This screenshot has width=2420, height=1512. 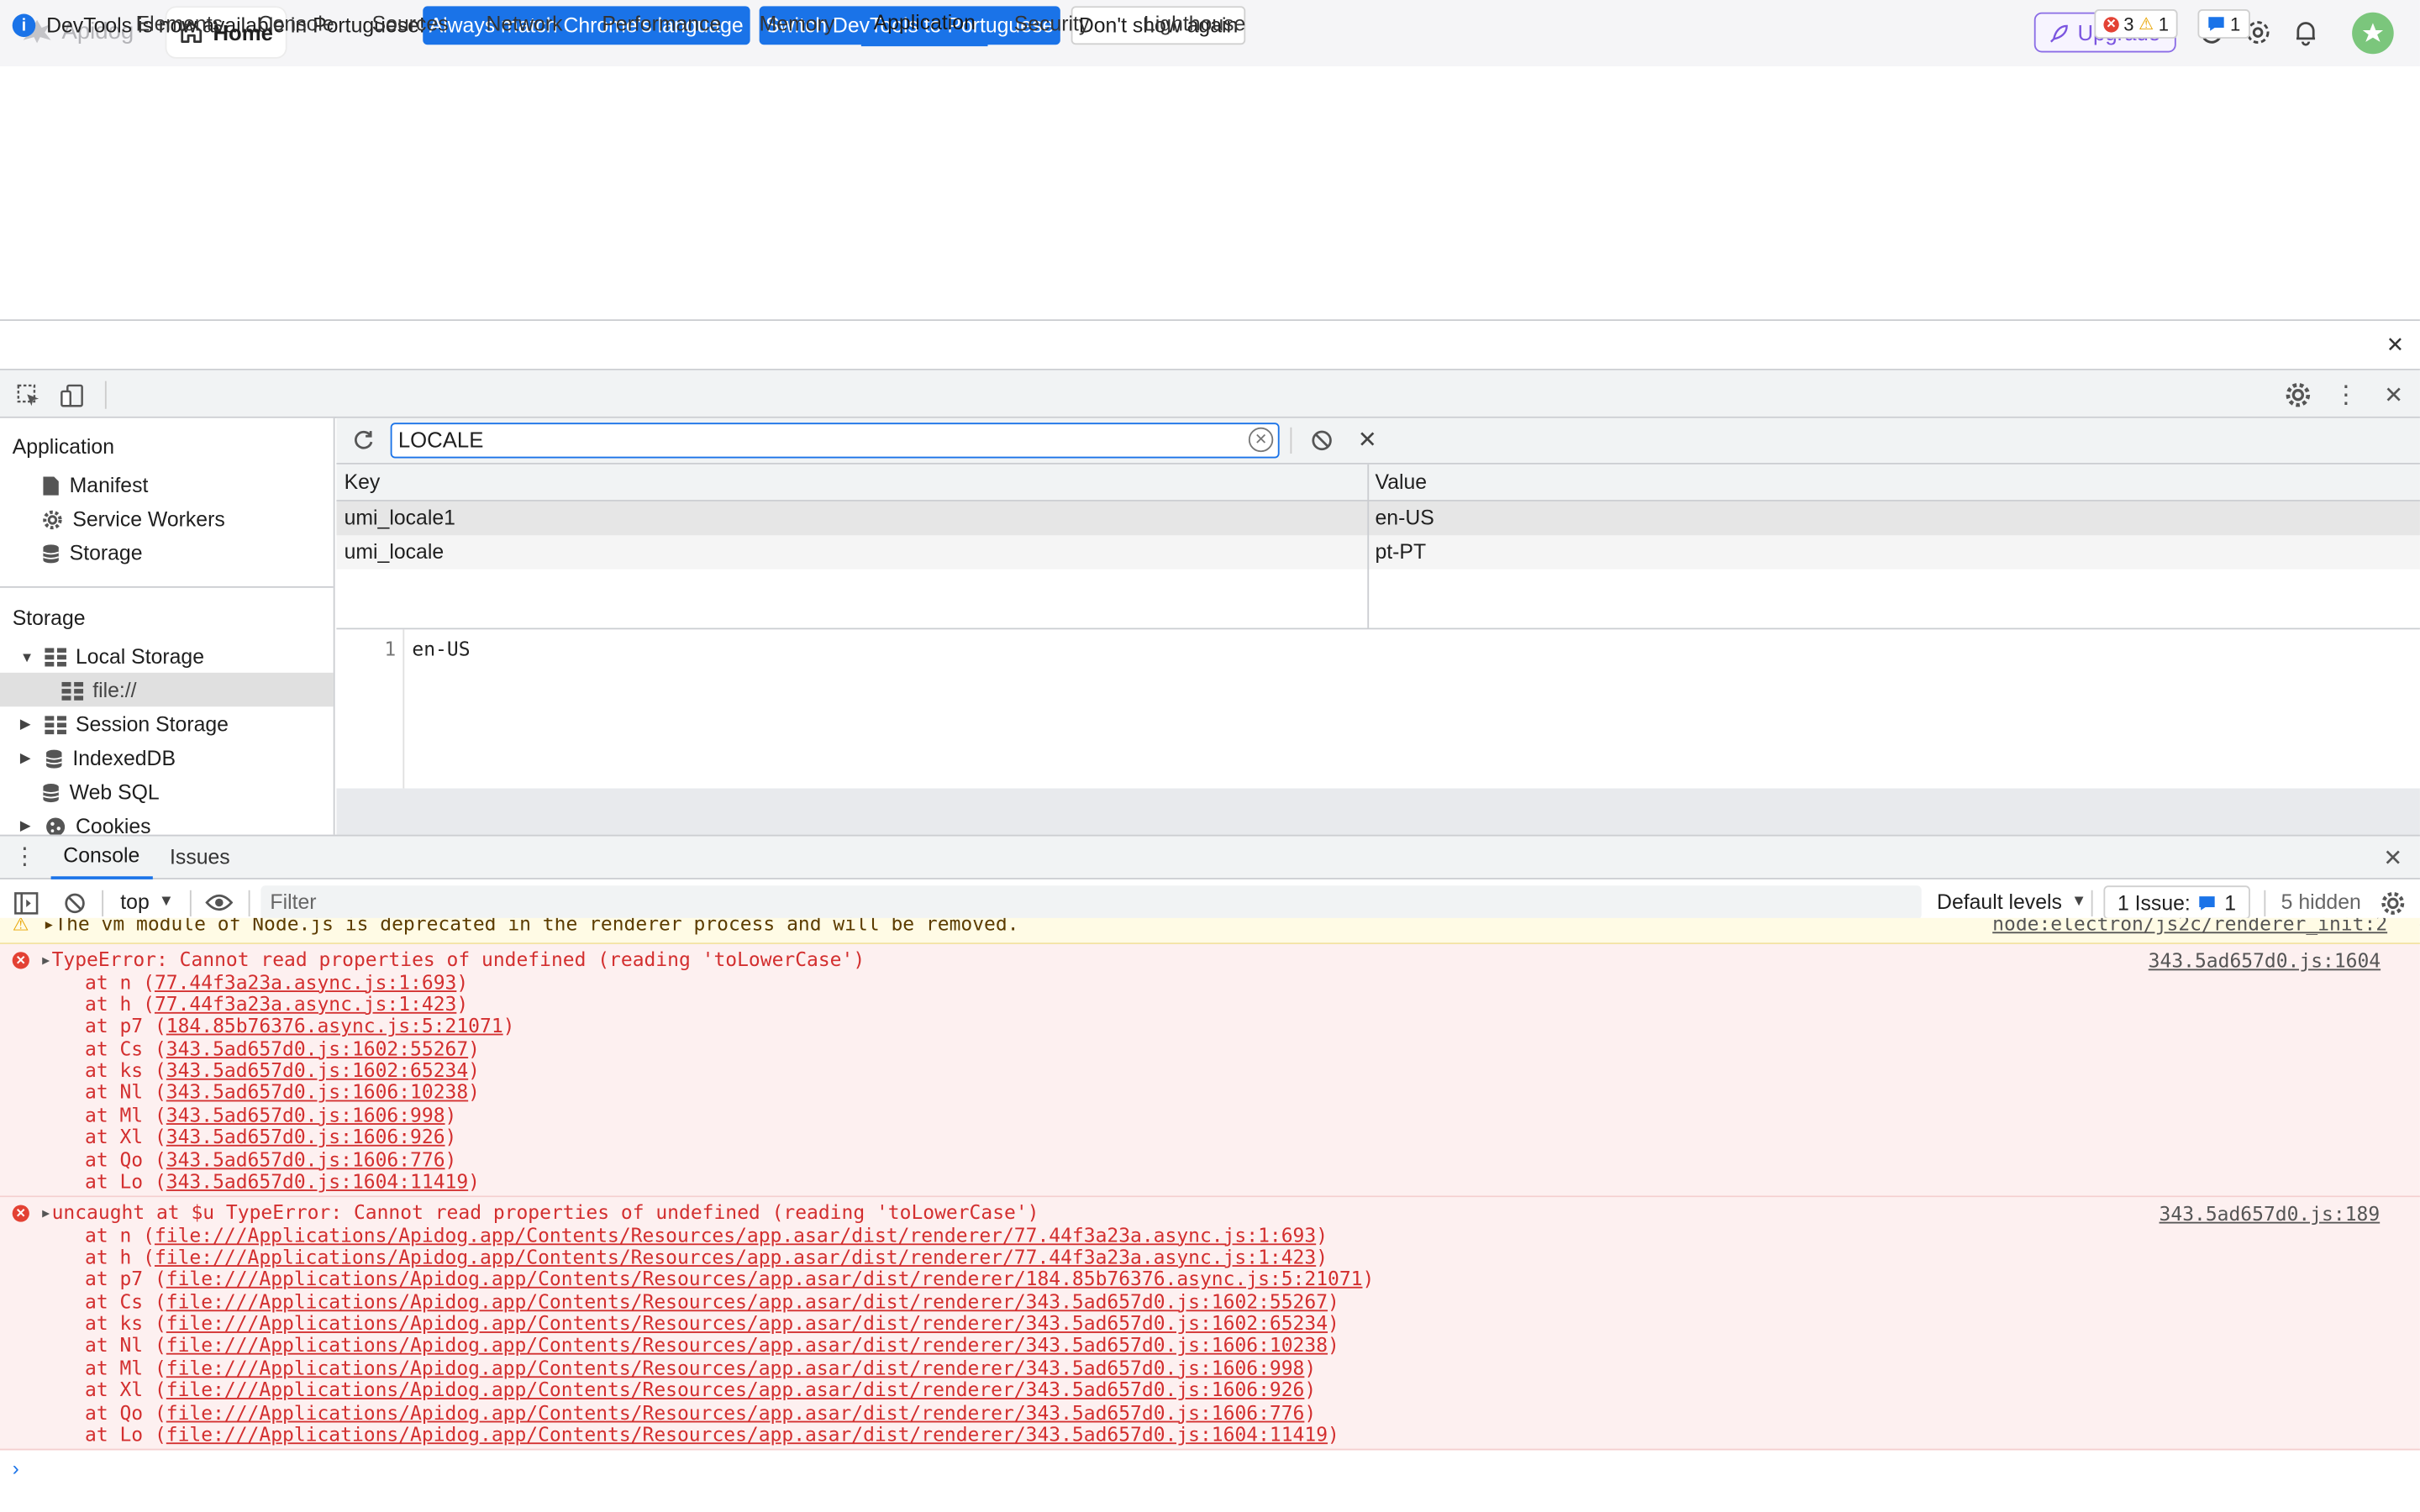 What do you see at coordinates (85, 825) in the screenshot?
I see `sidebar-item-cookies: ▶ Cookies` at bounding box center [85, 825].